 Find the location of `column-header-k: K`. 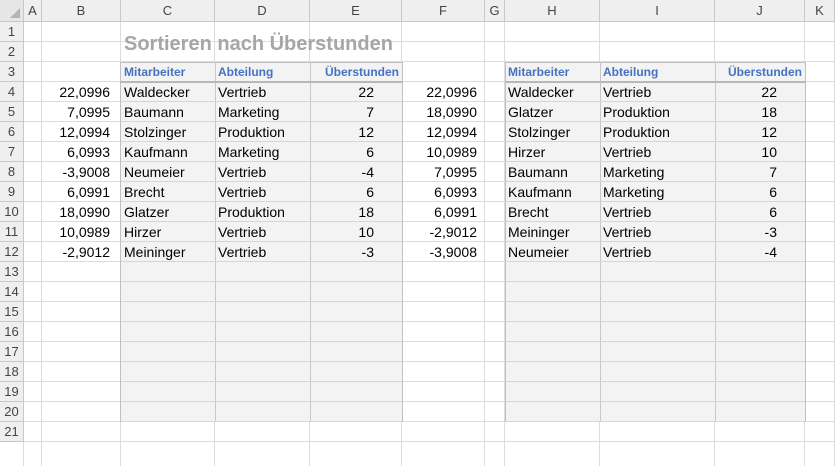

column-header-k: K is located at coordinates (820, 11).